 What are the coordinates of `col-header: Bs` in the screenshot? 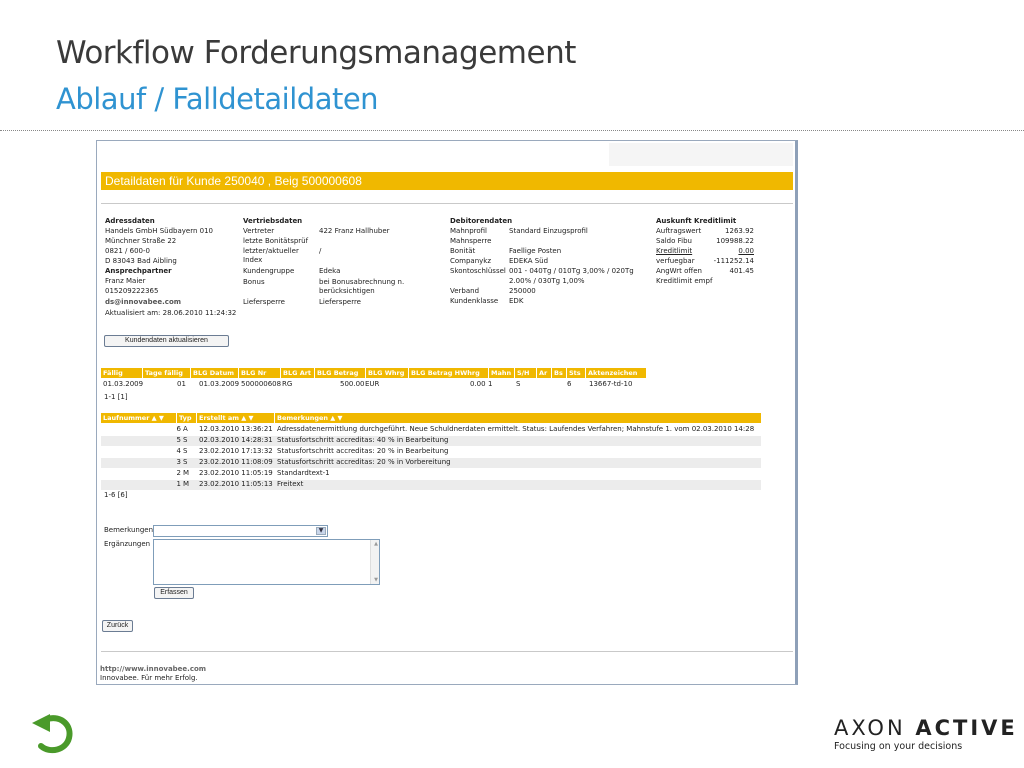 It's located at (559, 373).